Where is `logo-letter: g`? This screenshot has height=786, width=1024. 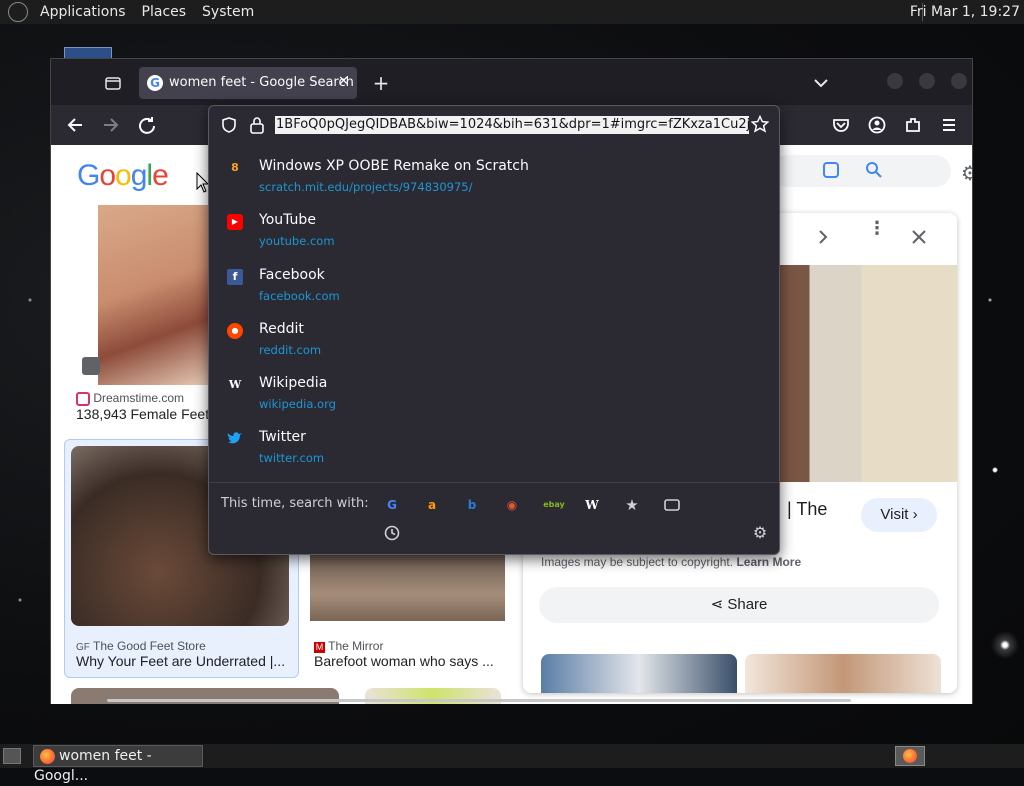 logo-letter: g is located at coordinates (139, 175).